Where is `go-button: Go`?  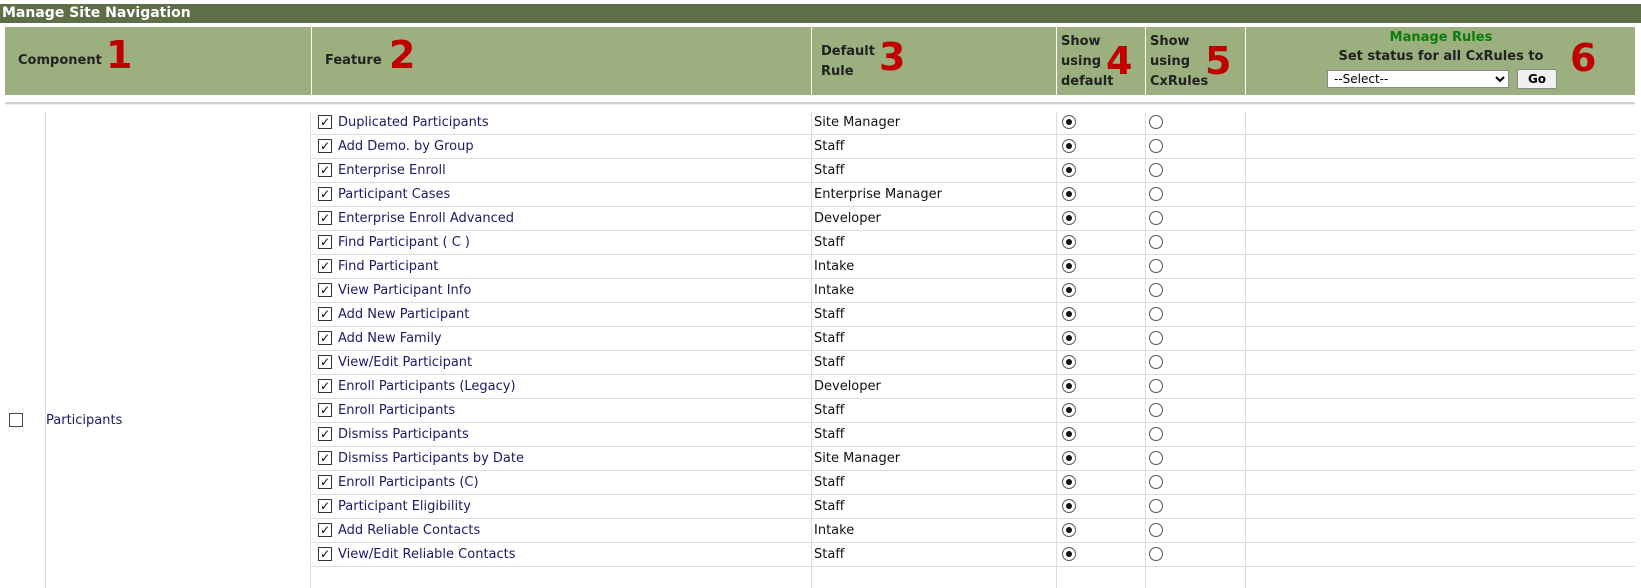
go-button: Go is located at coordinates (1537, 79).